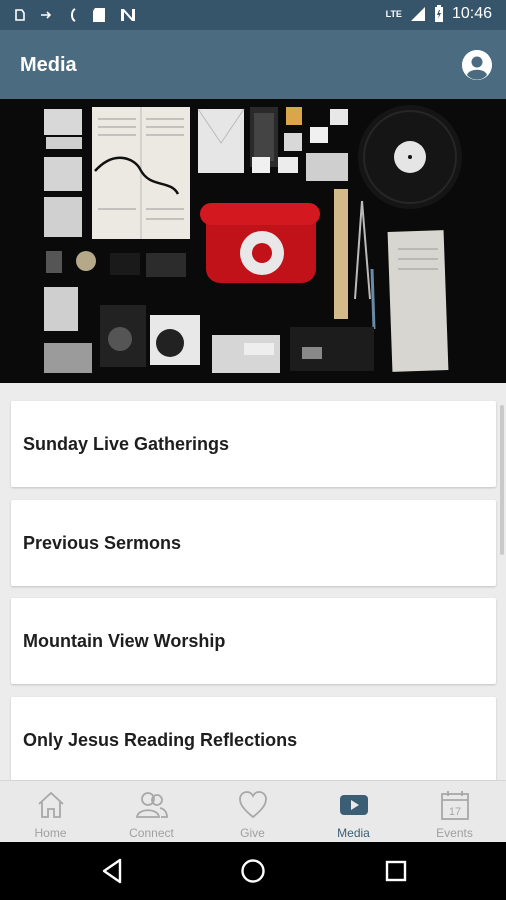 The width and height of the screenshot is (506, 900). I want to click on list-item-label: Only Jesus Reading Reflections, so click(160, 739).